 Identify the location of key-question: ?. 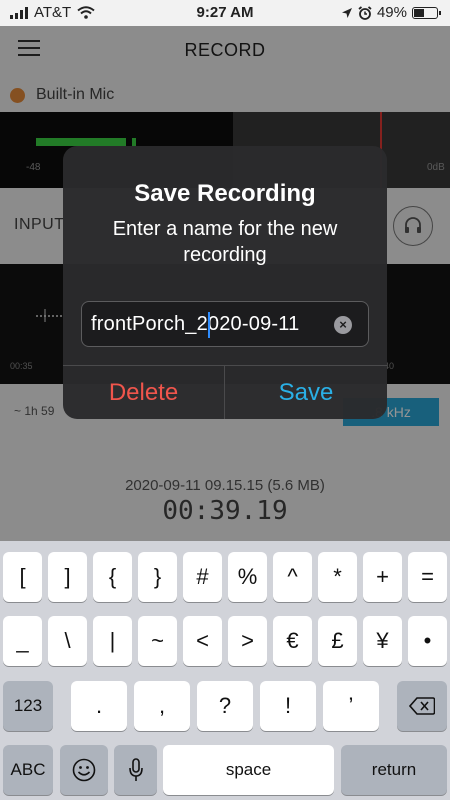
(225, 706).